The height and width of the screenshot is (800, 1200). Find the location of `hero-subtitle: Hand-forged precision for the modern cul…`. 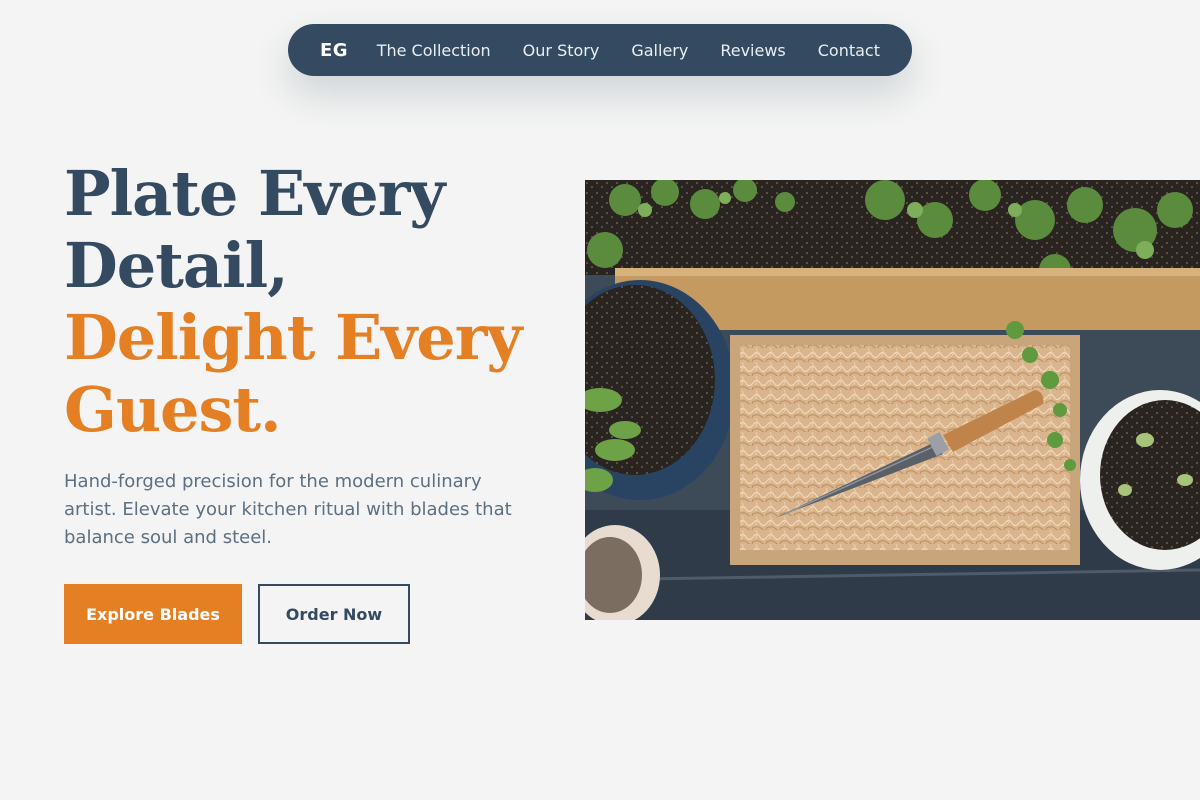

hero-subtitle: Hand-forged precision for the modern cul… is located at coordinates (288, 509).